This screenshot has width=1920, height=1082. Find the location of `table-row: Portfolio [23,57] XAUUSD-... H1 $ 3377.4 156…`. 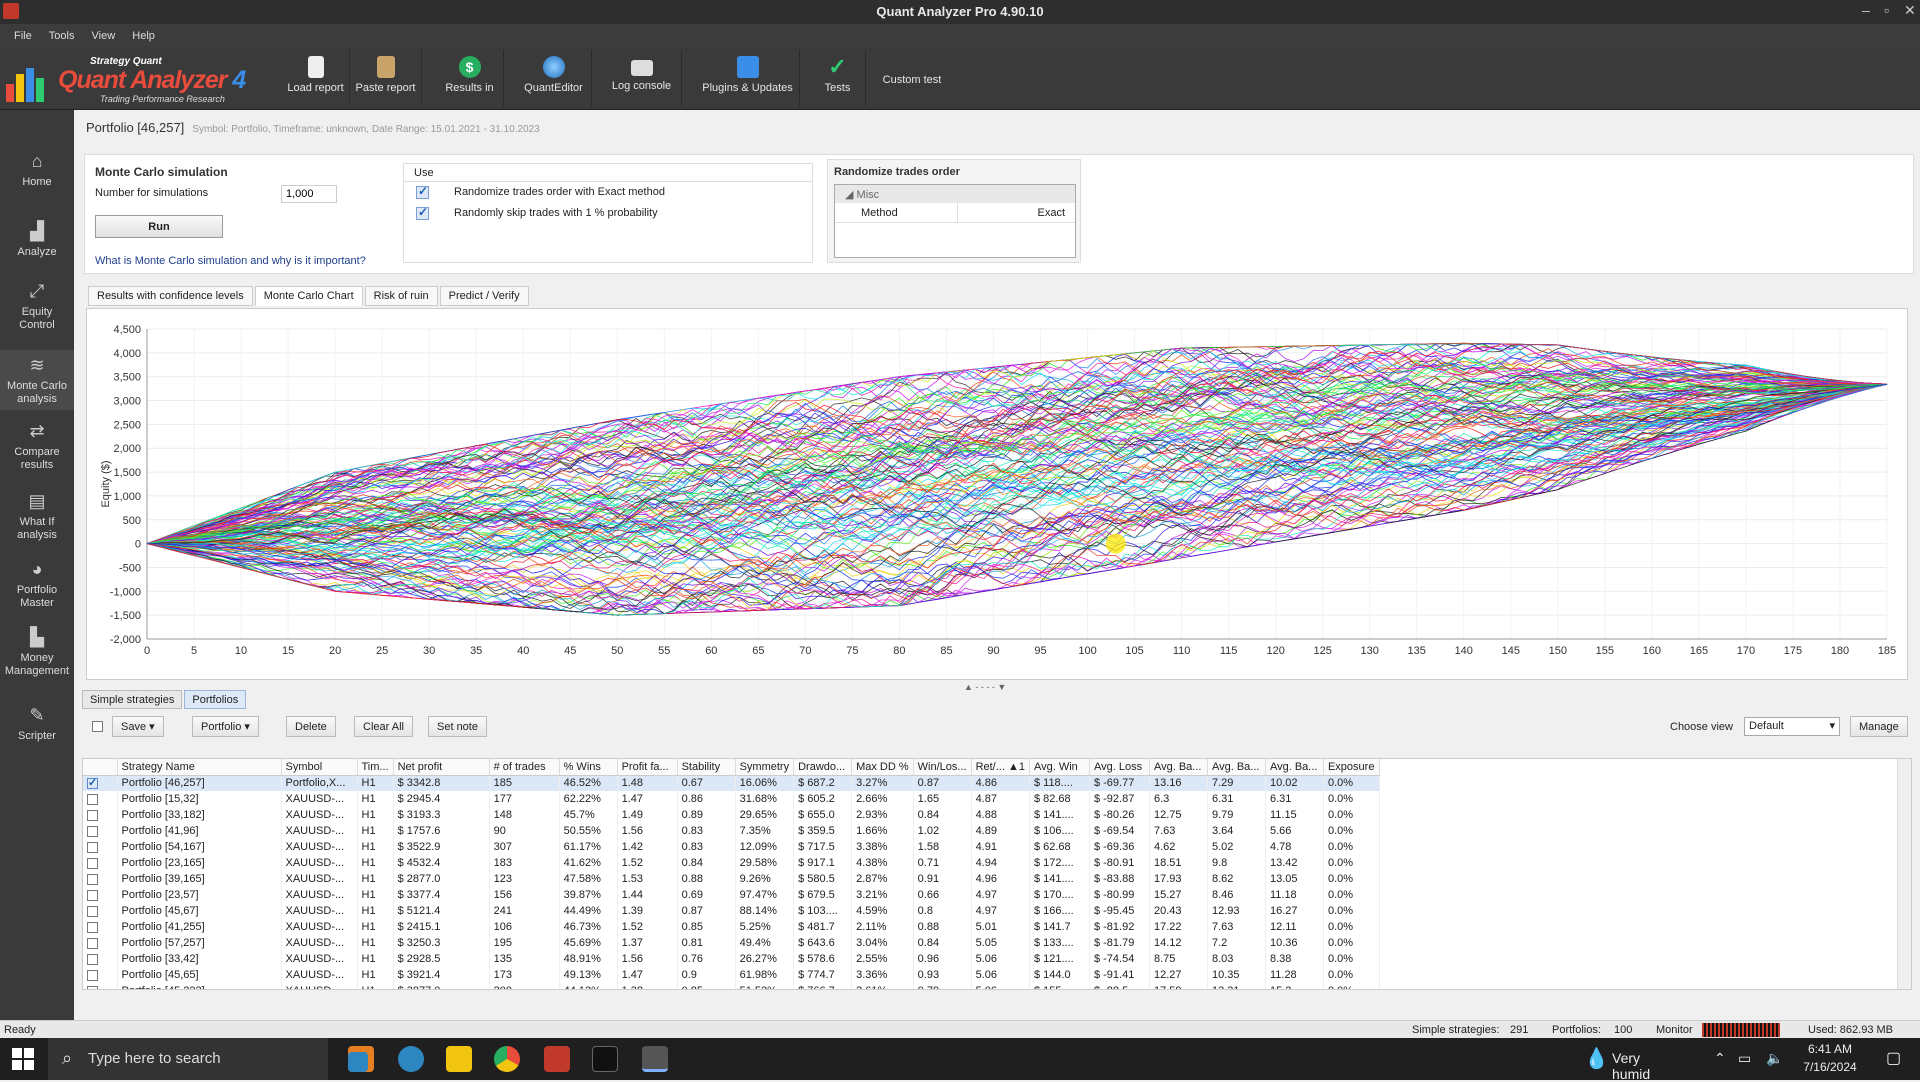

table-row: Portfolio [23,57] XAUUSD-... H1 $ 3377.4 156… is located at coordinates (731, 895).